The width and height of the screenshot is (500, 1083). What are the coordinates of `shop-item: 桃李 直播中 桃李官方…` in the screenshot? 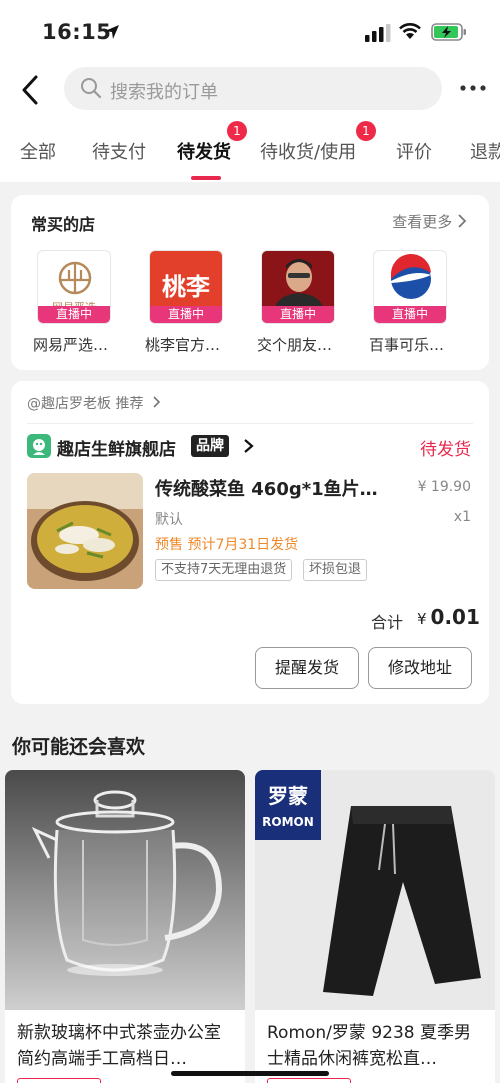 It's located at (184, 302).